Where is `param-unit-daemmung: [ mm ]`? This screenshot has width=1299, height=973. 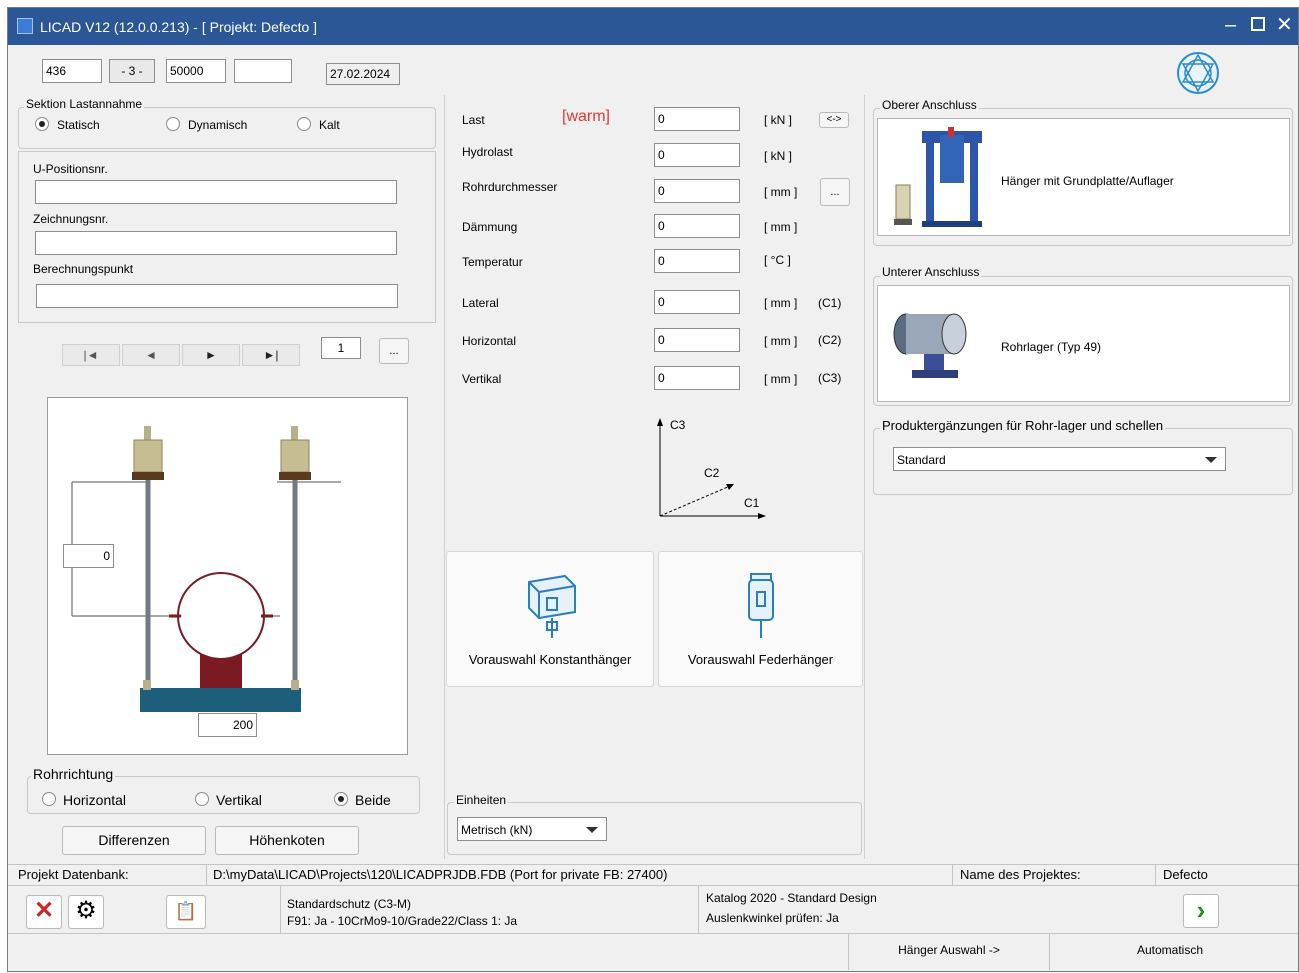 param-unit-daemmung: [ mm ] is located at coordinates (781, 227).